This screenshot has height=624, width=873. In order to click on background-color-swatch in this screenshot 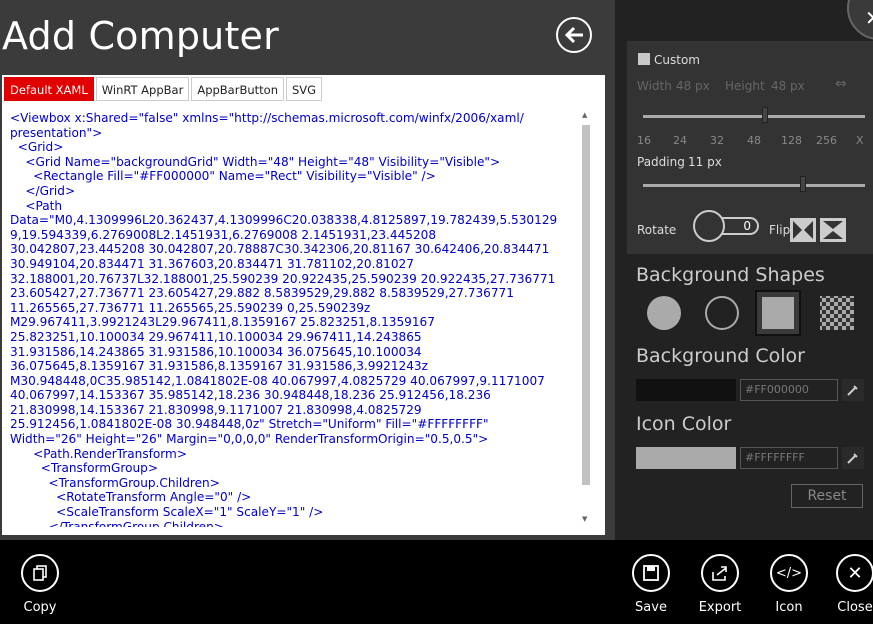, I will do `click(686, 390)`.